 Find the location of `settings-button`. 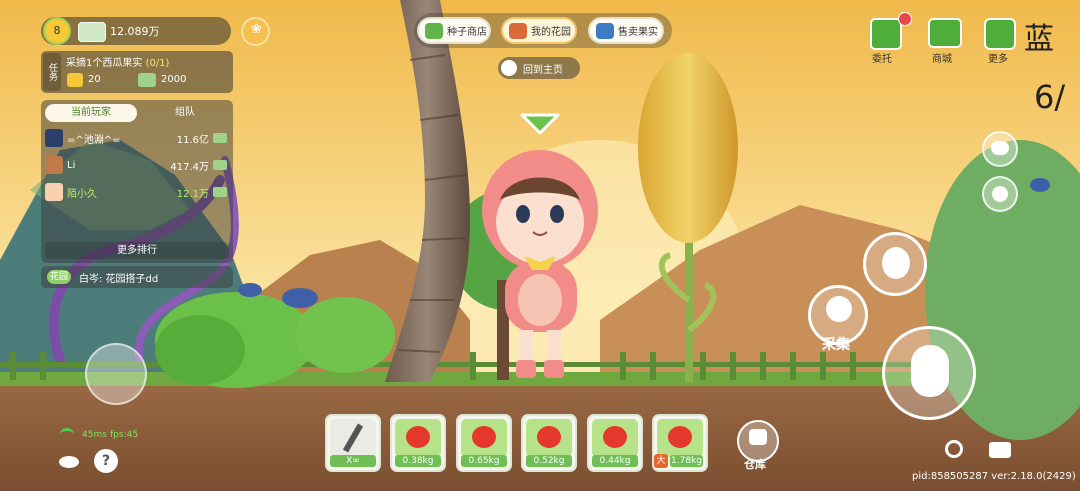

settings-button is located at coordinates (955, 450).